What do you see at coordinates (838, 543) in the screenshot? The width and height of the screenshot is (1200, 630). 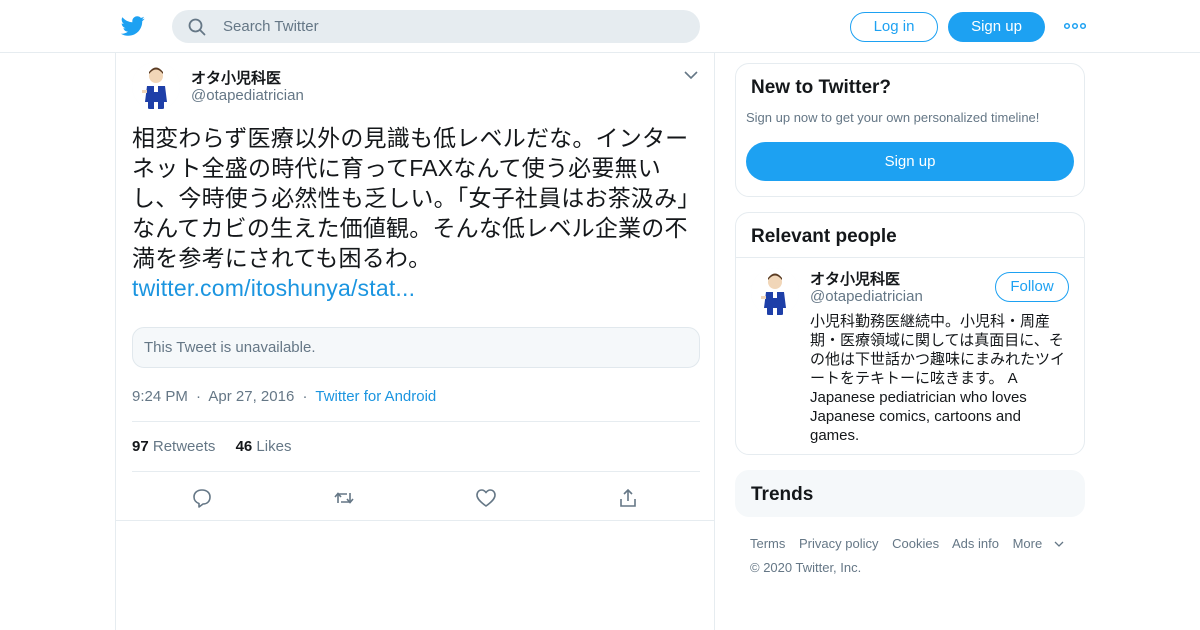 I see `footer-link-privacy: Privacy policy` at bounding box center [838, 543].